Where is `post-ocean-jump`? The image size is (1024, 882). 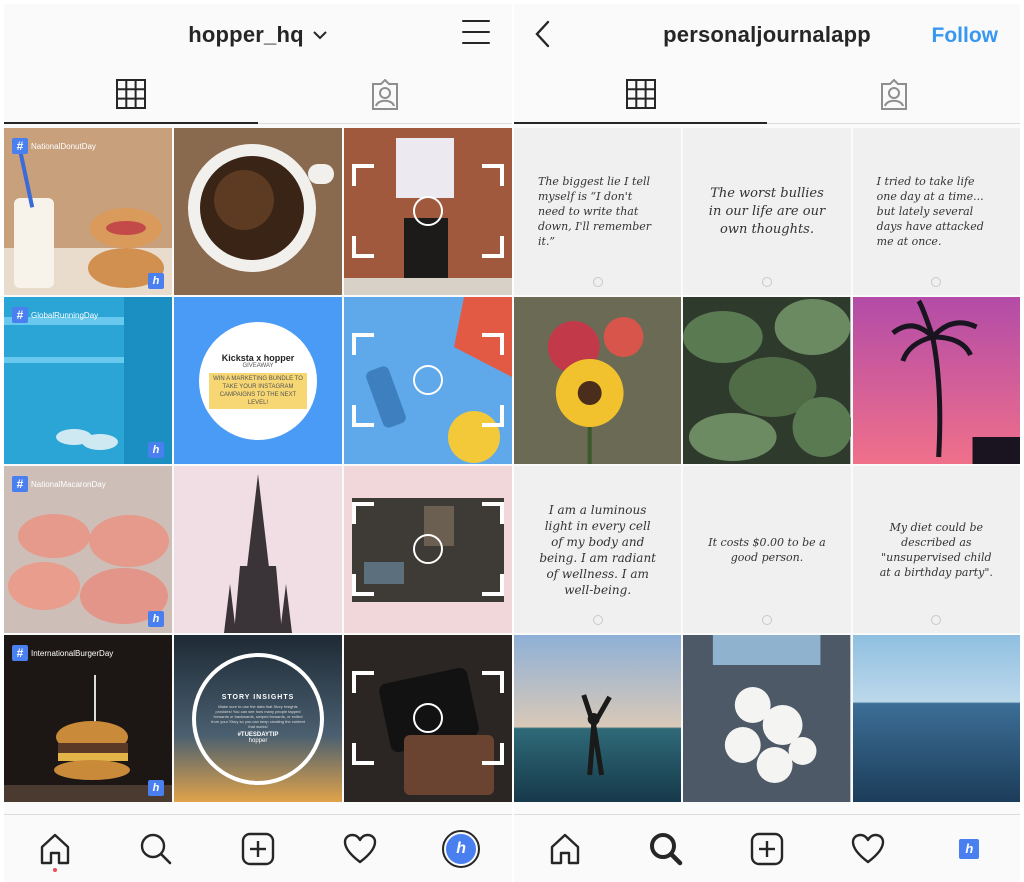 post-ocean-jump is located at coordinates (598, 718).